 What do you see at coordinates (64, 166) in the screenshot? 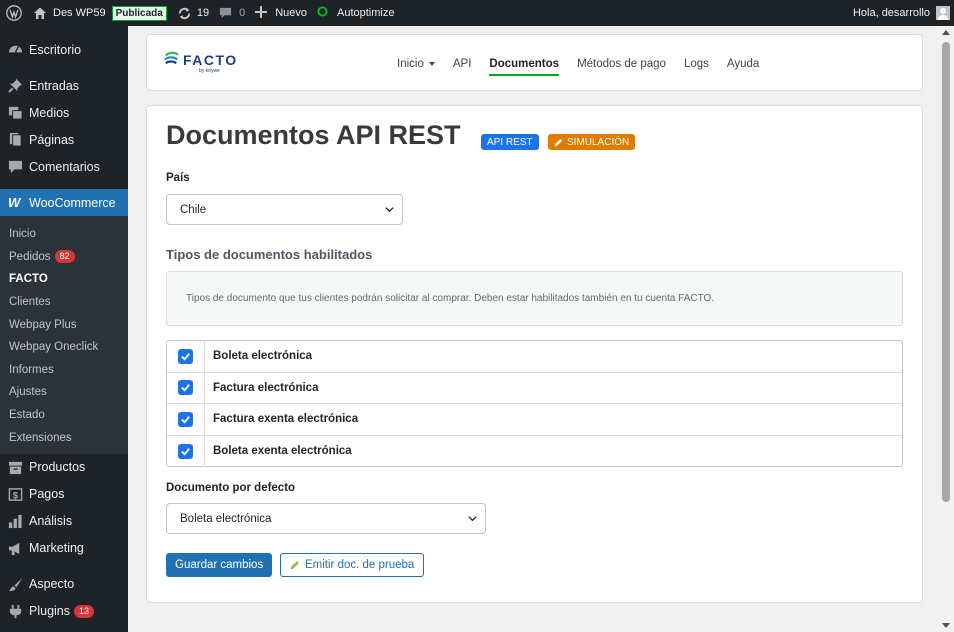
I see `menu-comentarios: Comentarios` at bounding box center [64, 166].